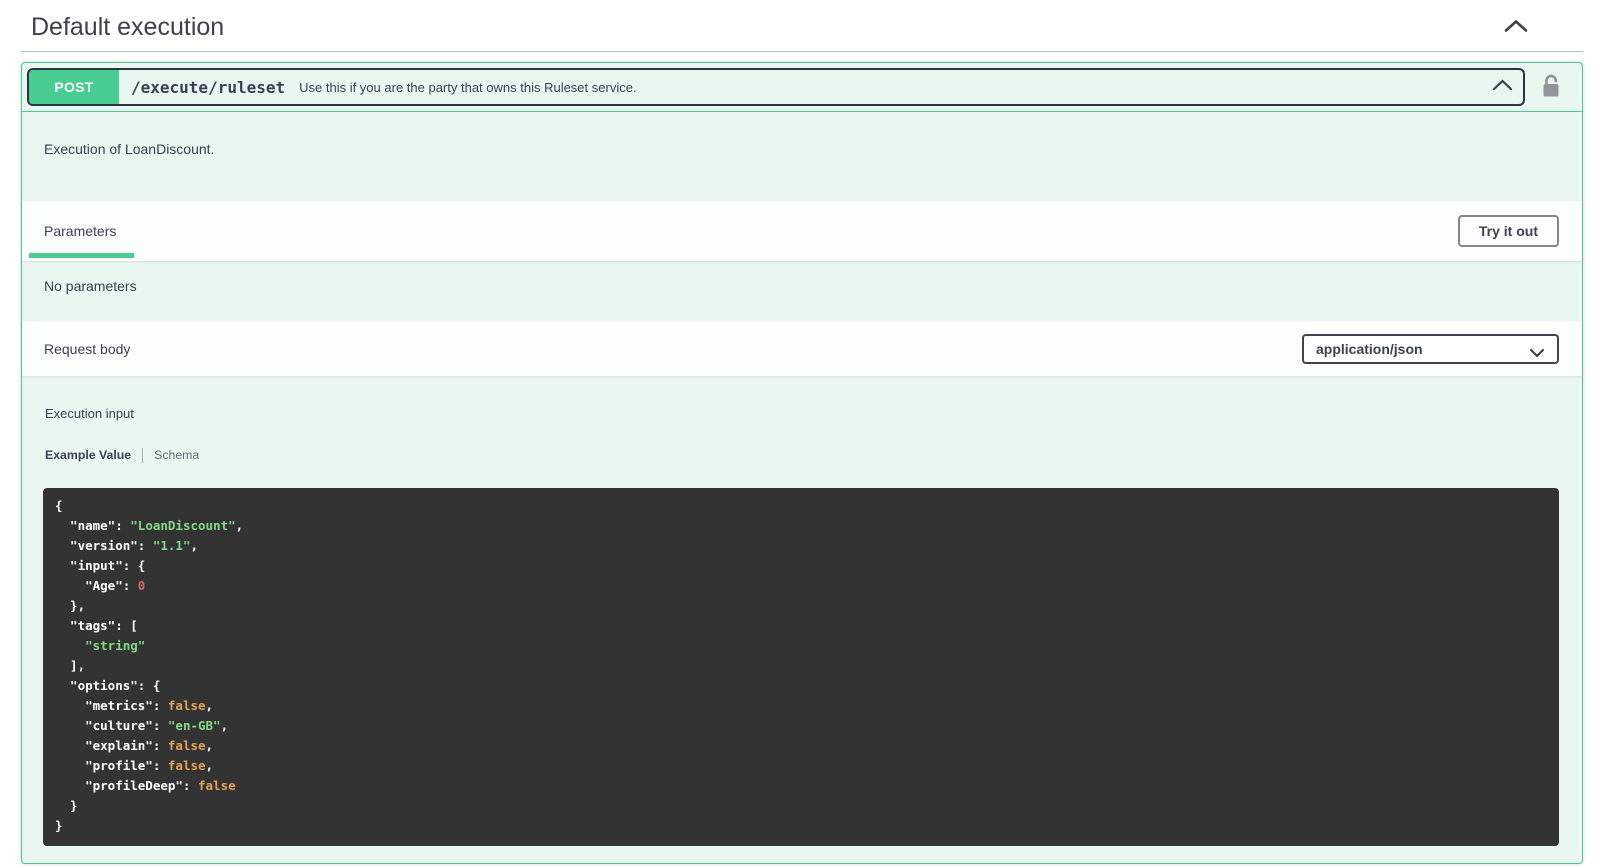 This screenshot has height=866, width=1597. I want to click on code-line: {, so click(59, 505).